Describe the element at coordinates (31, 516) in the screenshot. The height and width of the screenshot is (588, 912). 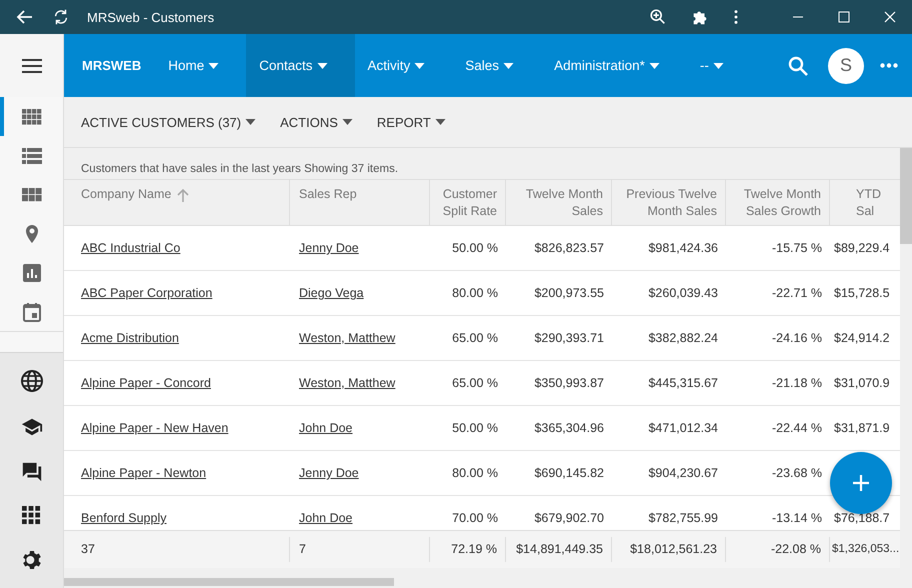
I see `apps-icon` at that location.